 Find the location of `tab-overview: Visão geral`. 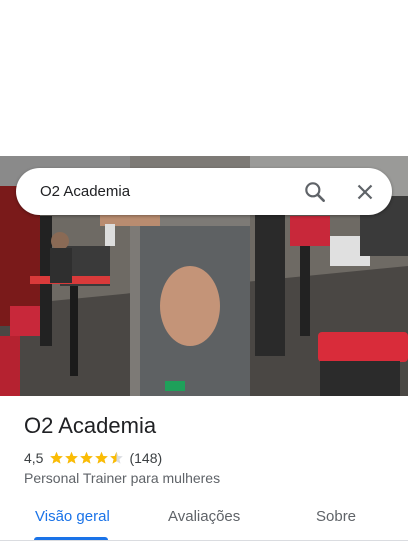

tab-overview: Visão geral is located at coordinates (72, 516).